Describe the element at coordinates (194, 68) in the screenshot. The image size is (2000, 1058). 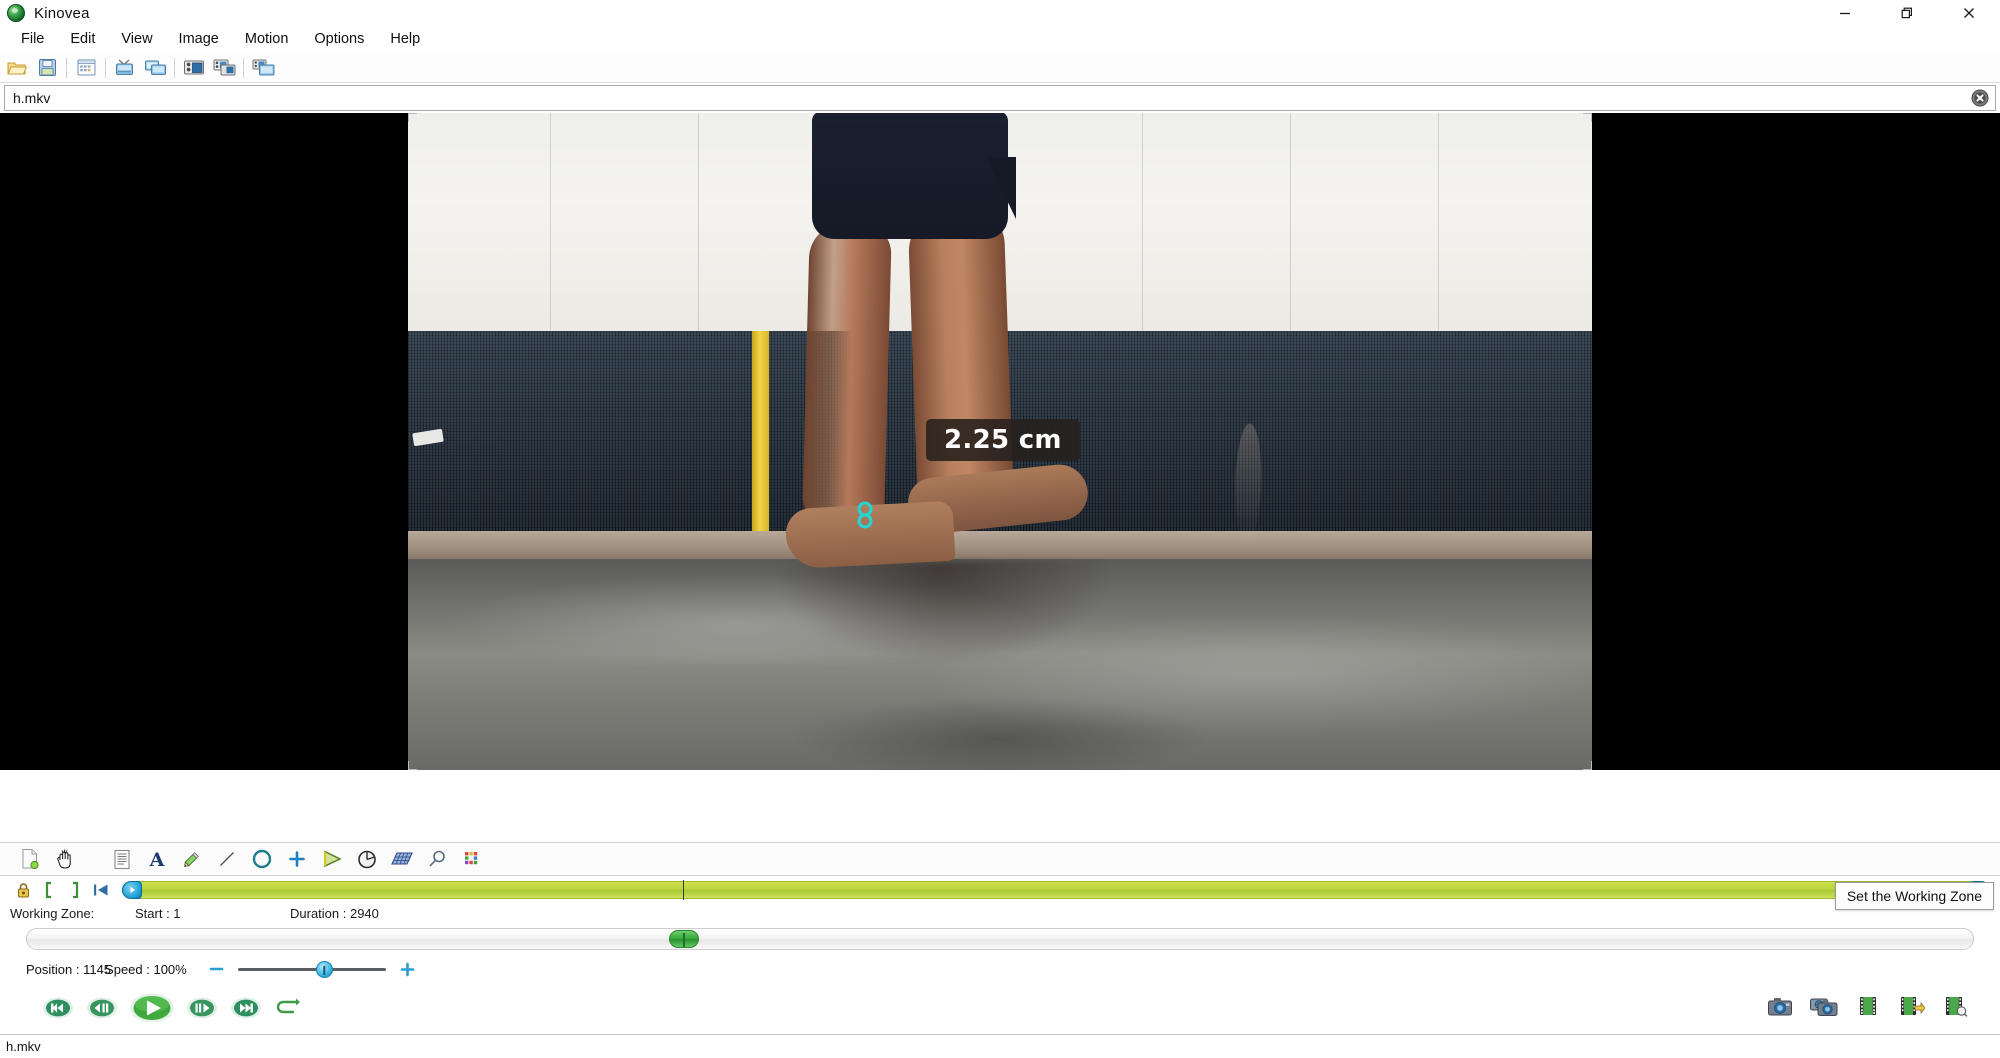
I see `capture-screen-button` at that location.